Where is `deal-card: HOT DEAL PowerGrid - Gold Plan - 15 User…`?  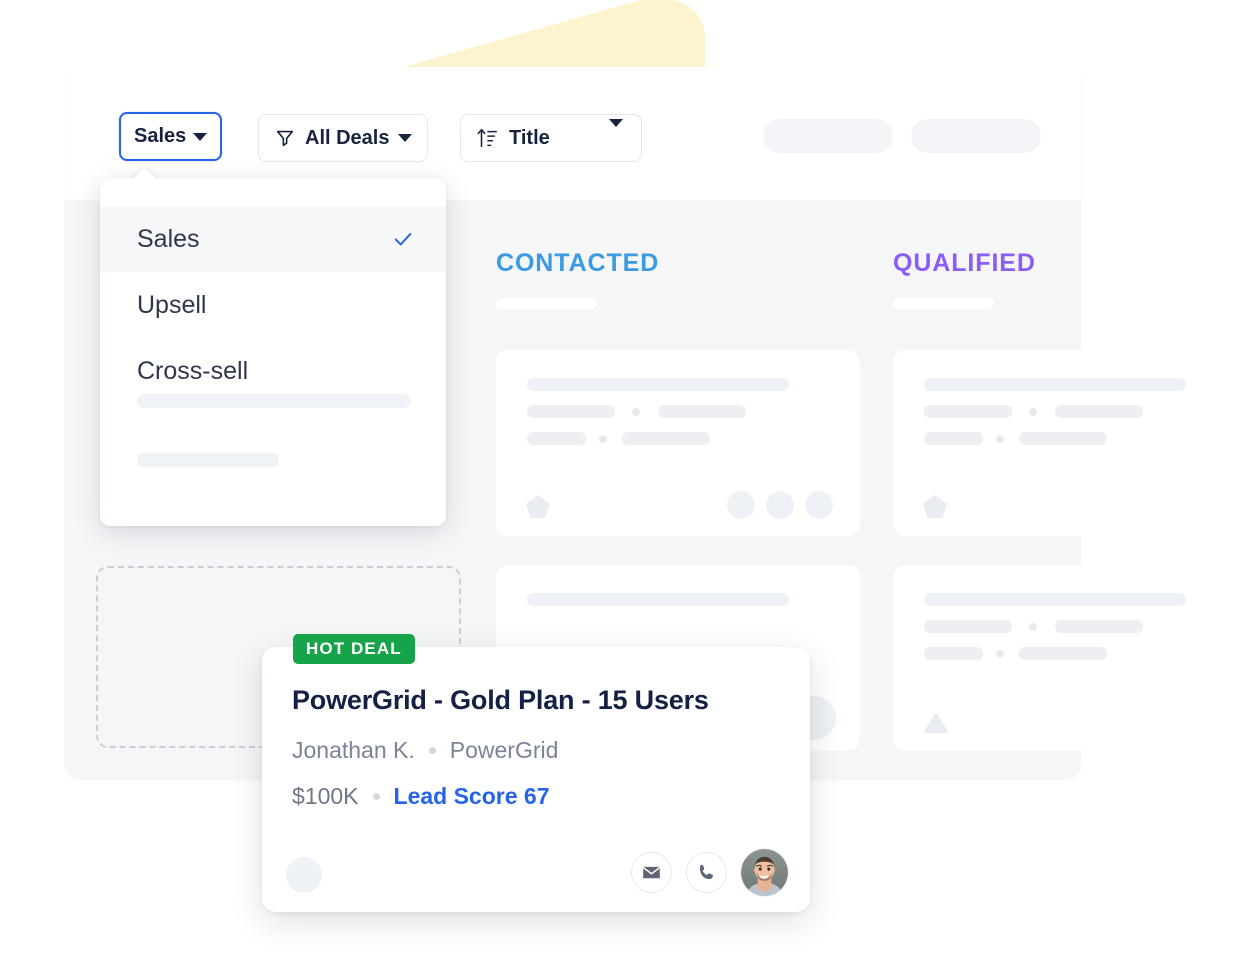
deal-card: HOT DEAL PowerGrid - Gold Plan - 15 User… is located at coordinates (536, 773).